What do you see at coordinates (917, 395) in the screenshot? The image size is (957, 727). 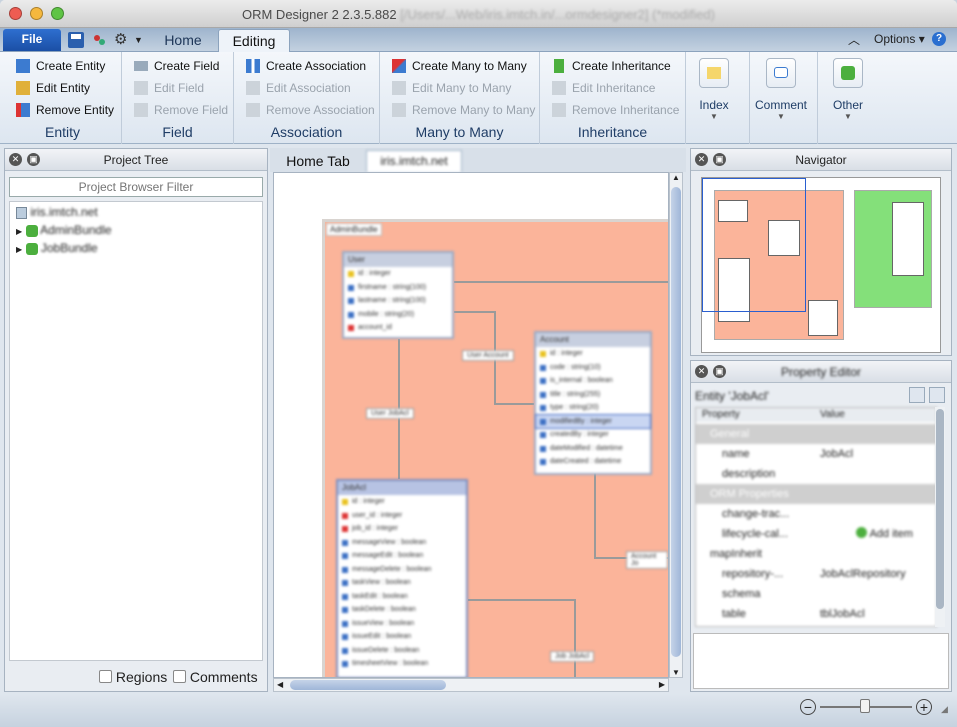 I see `sort-category-icon` at bounding box center [917, 395].